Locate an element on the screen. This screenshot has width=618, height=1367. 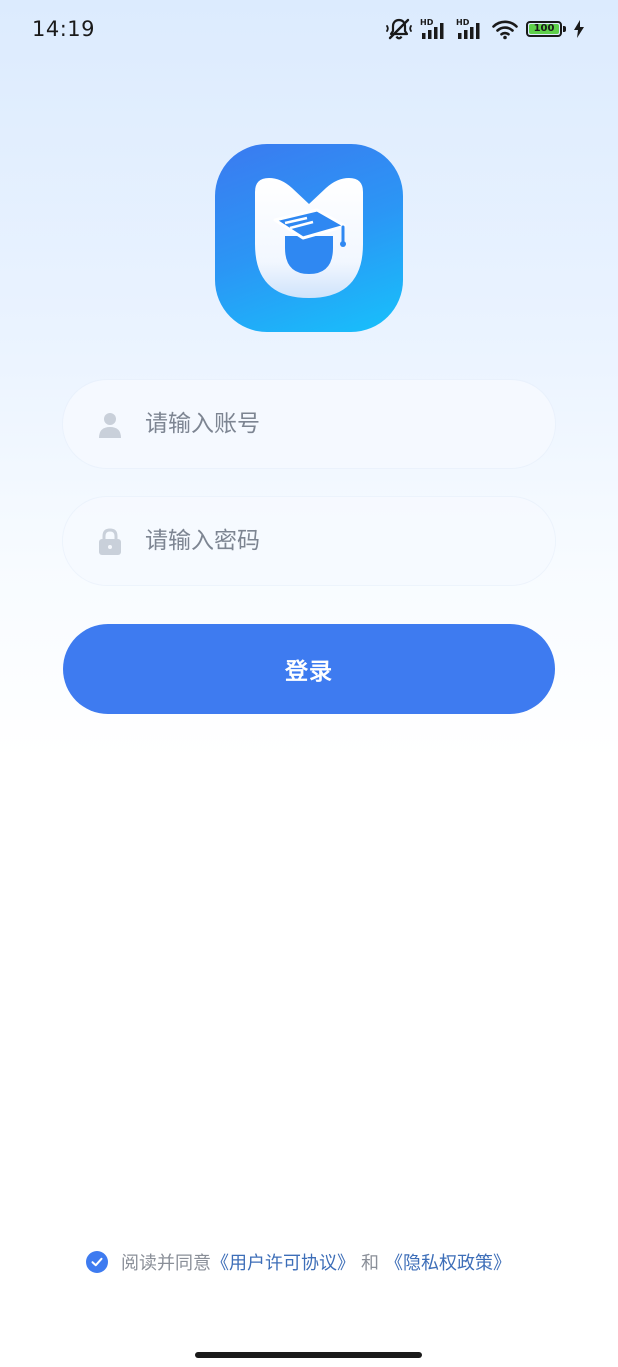
account-field is located at coordinates (309, 424).